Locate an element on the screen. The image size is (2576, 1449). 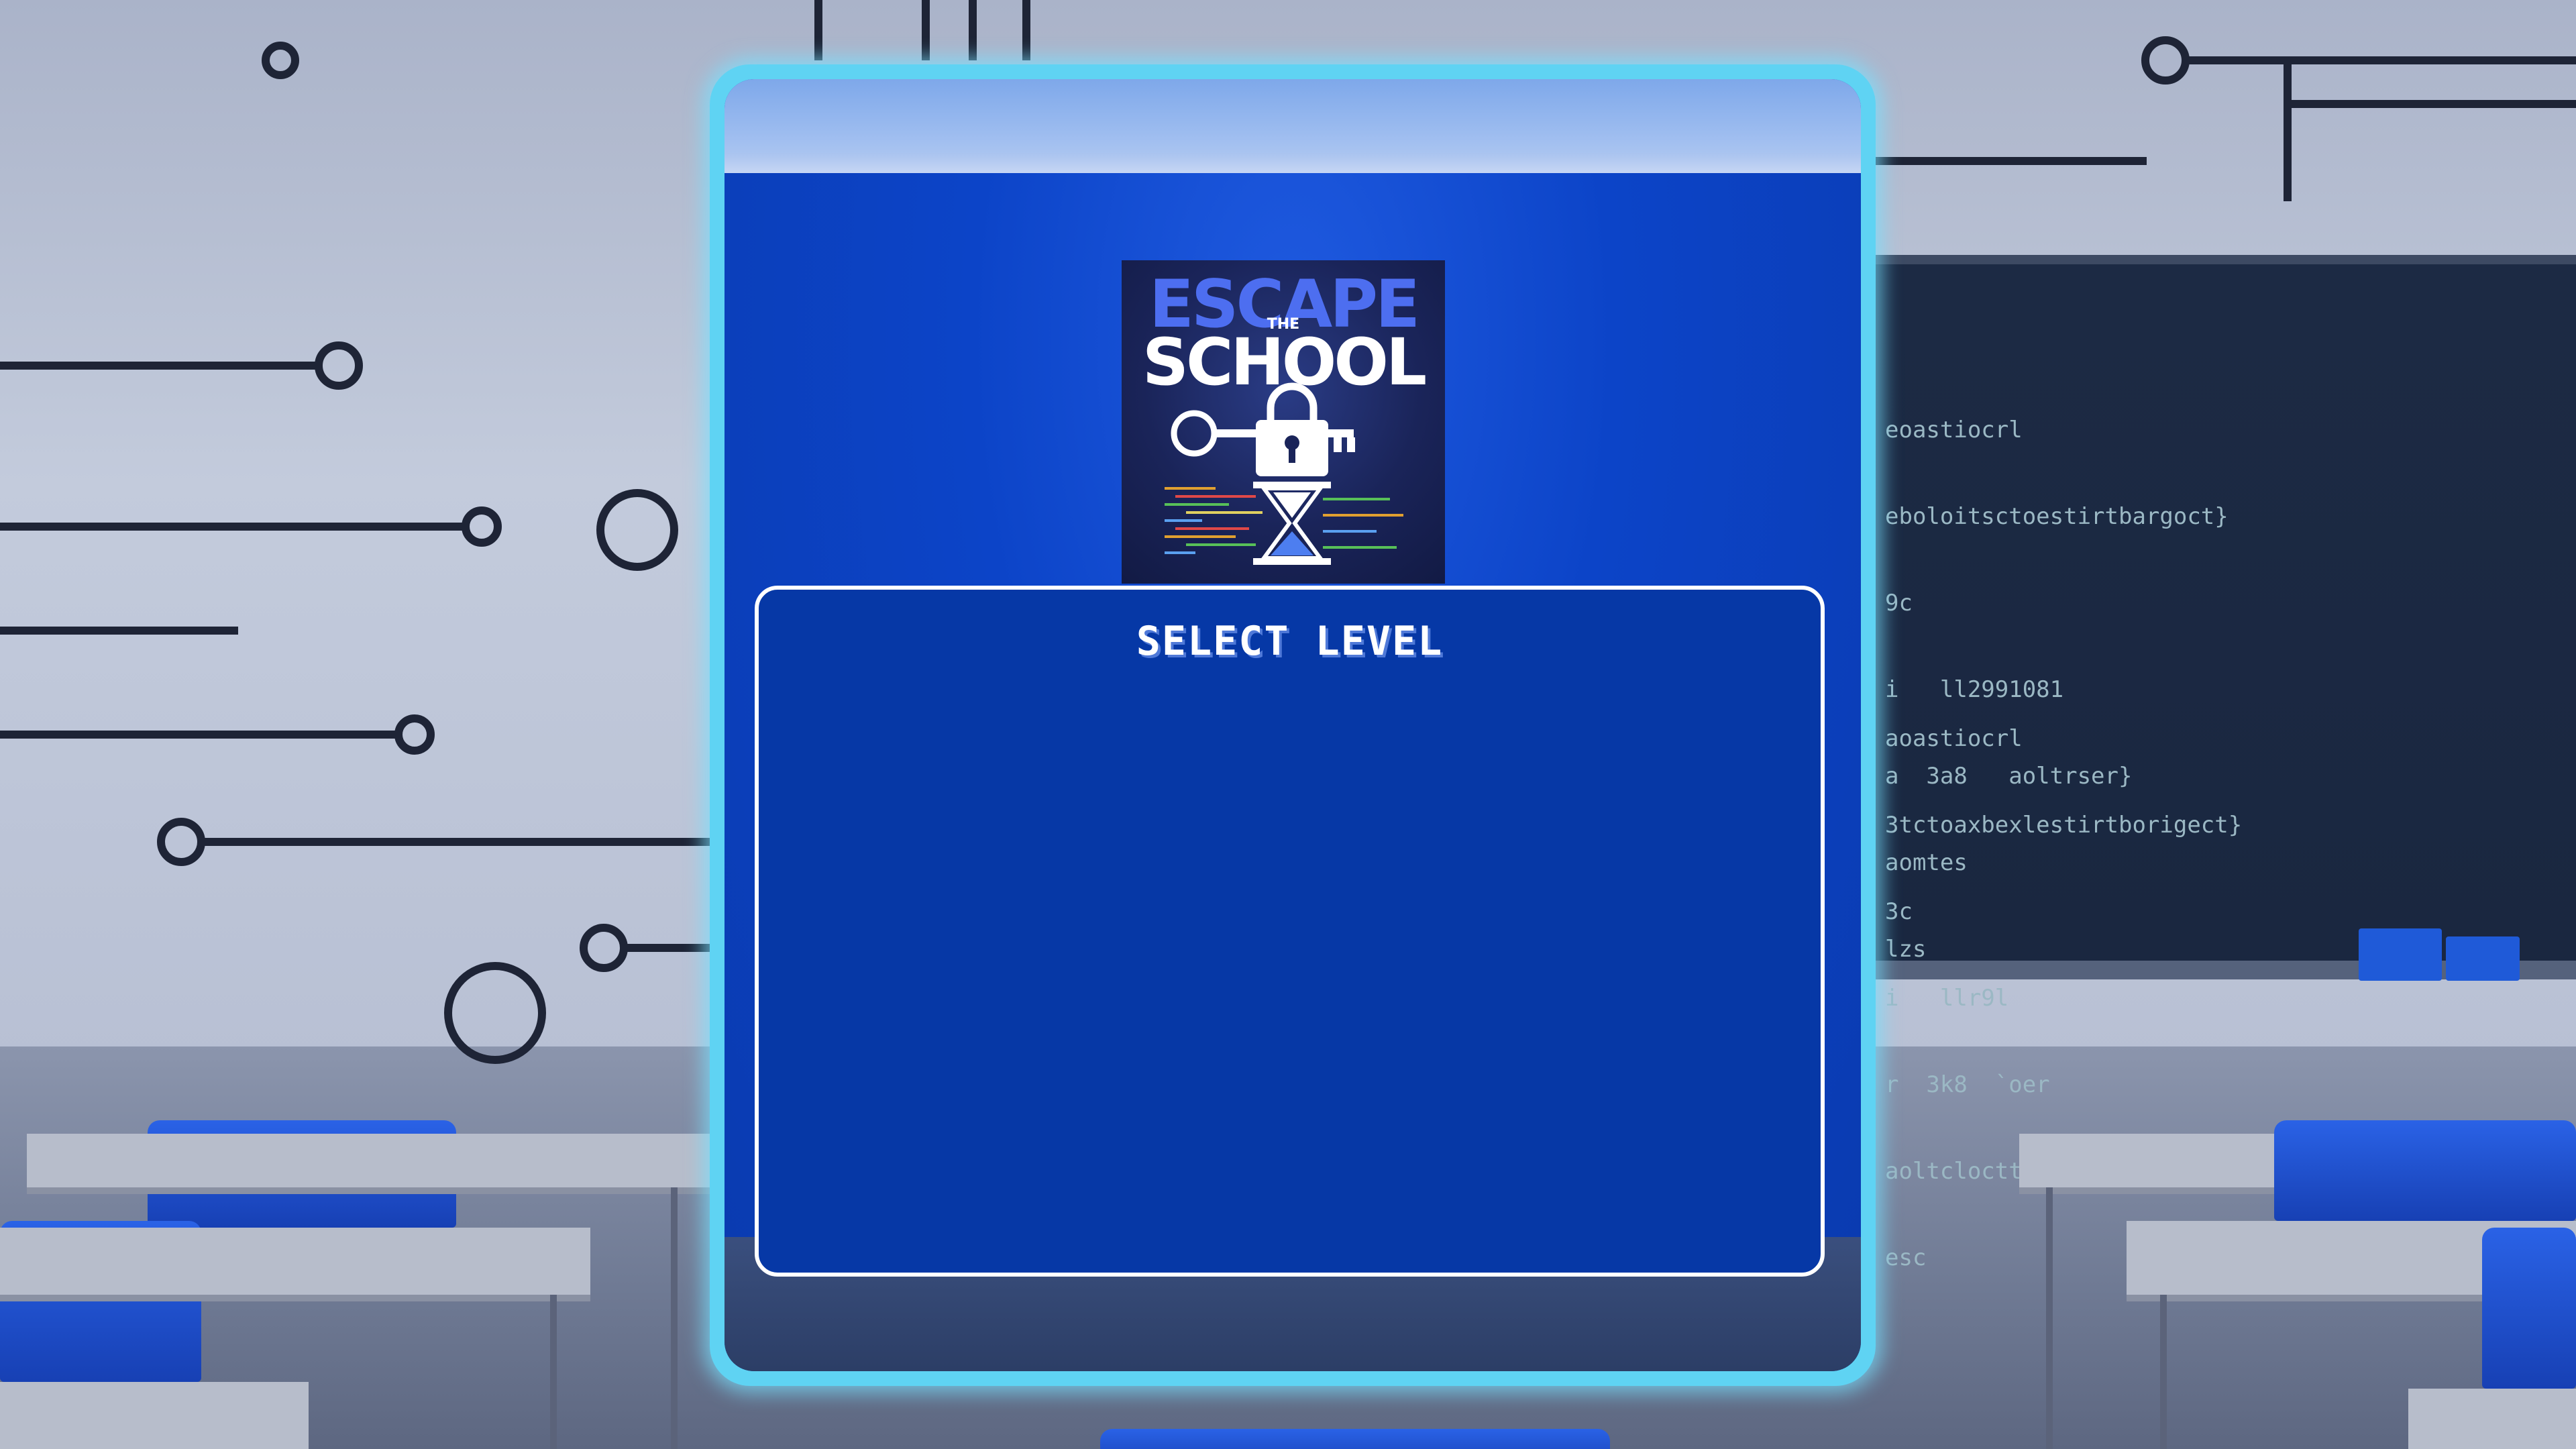
game-window-titlebar is located at coordinates (1292, 126).